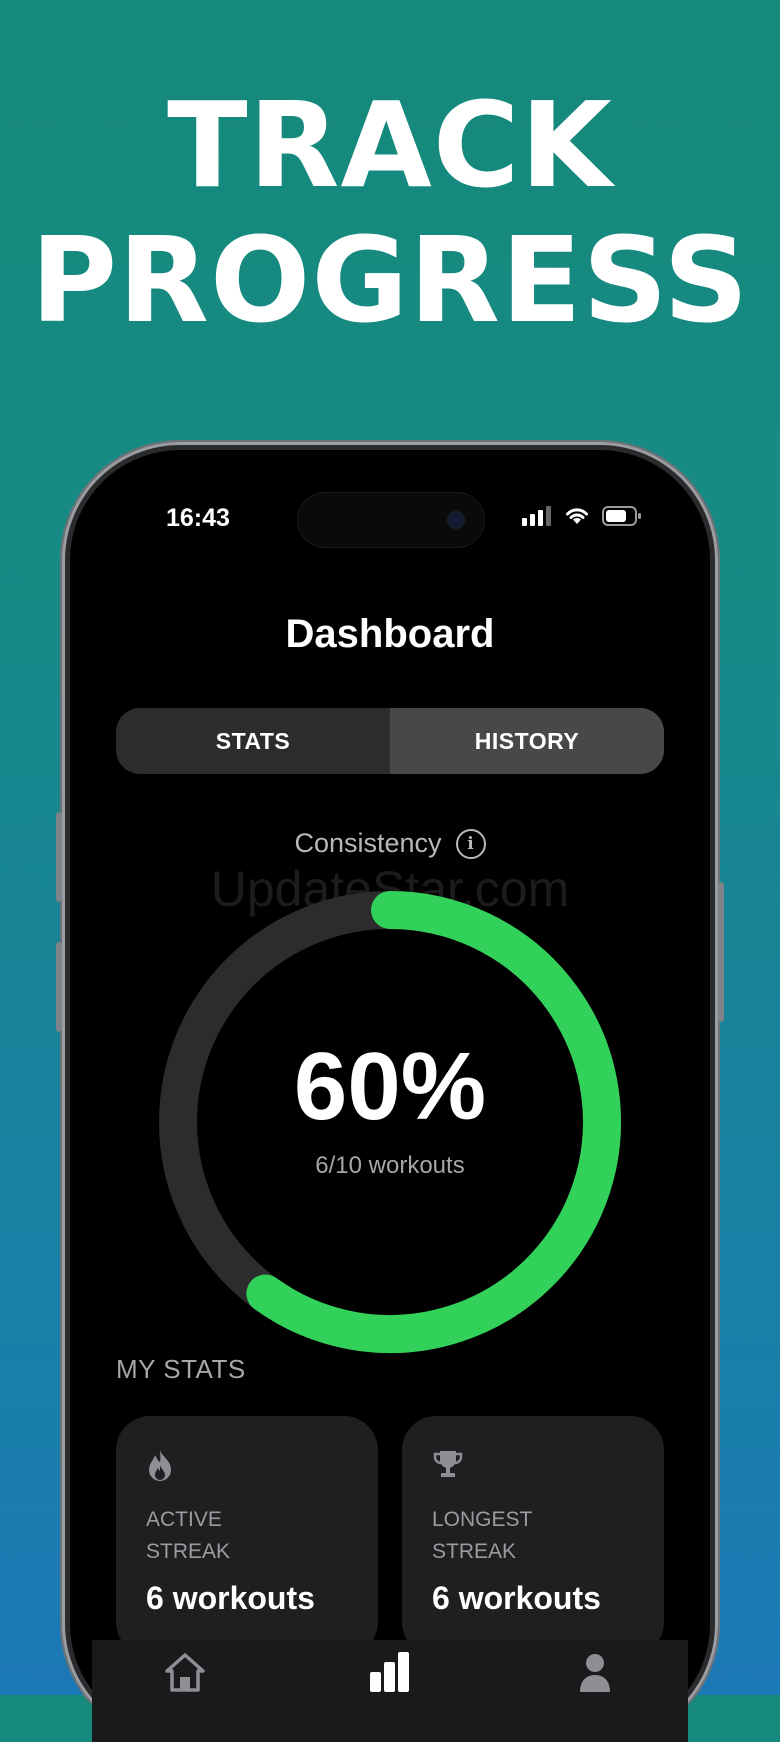 The height and width of the screenshot is (1742, 780). What do you see at coordinates (390, 1086) in the screenshot?
I see `consistency-percent: 60%` at bounding box center [390, 1086].